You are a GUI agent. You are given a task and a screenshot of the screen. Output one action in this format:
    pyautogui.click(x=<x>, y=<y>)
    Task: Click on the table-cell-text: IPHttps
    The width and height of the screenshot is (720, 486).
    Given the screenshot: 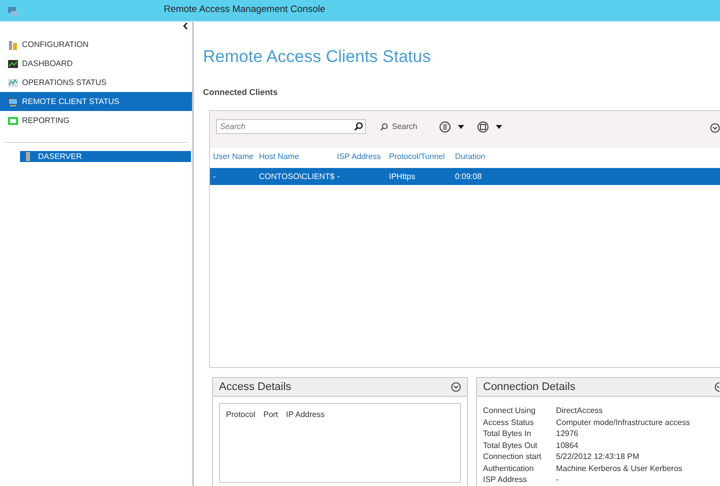 What is the action you would take?
    pyautogui.click(x=402, y=176)
    